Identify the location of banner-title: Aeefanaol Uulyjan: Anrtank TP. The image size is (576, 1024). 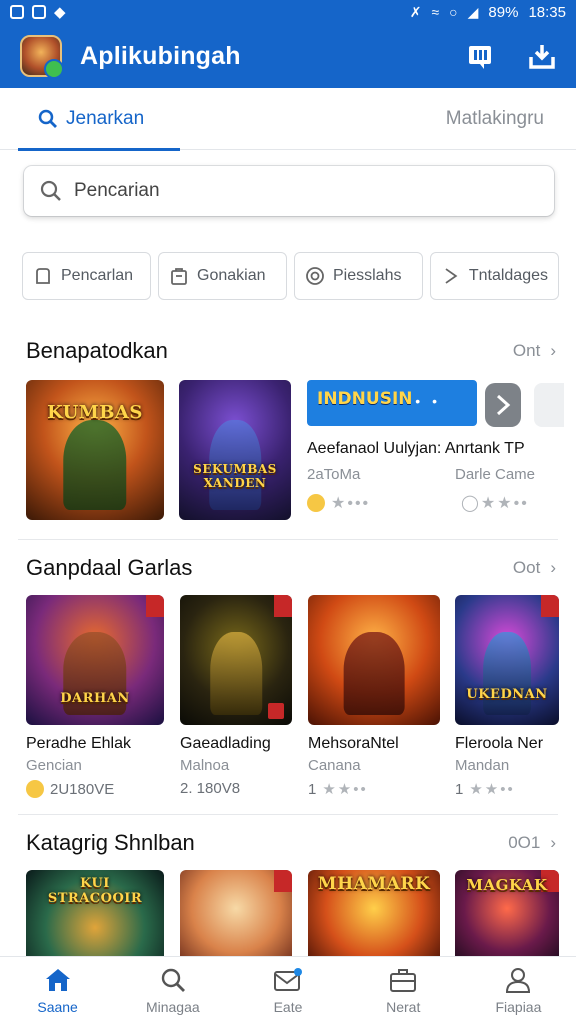
(416, 448).